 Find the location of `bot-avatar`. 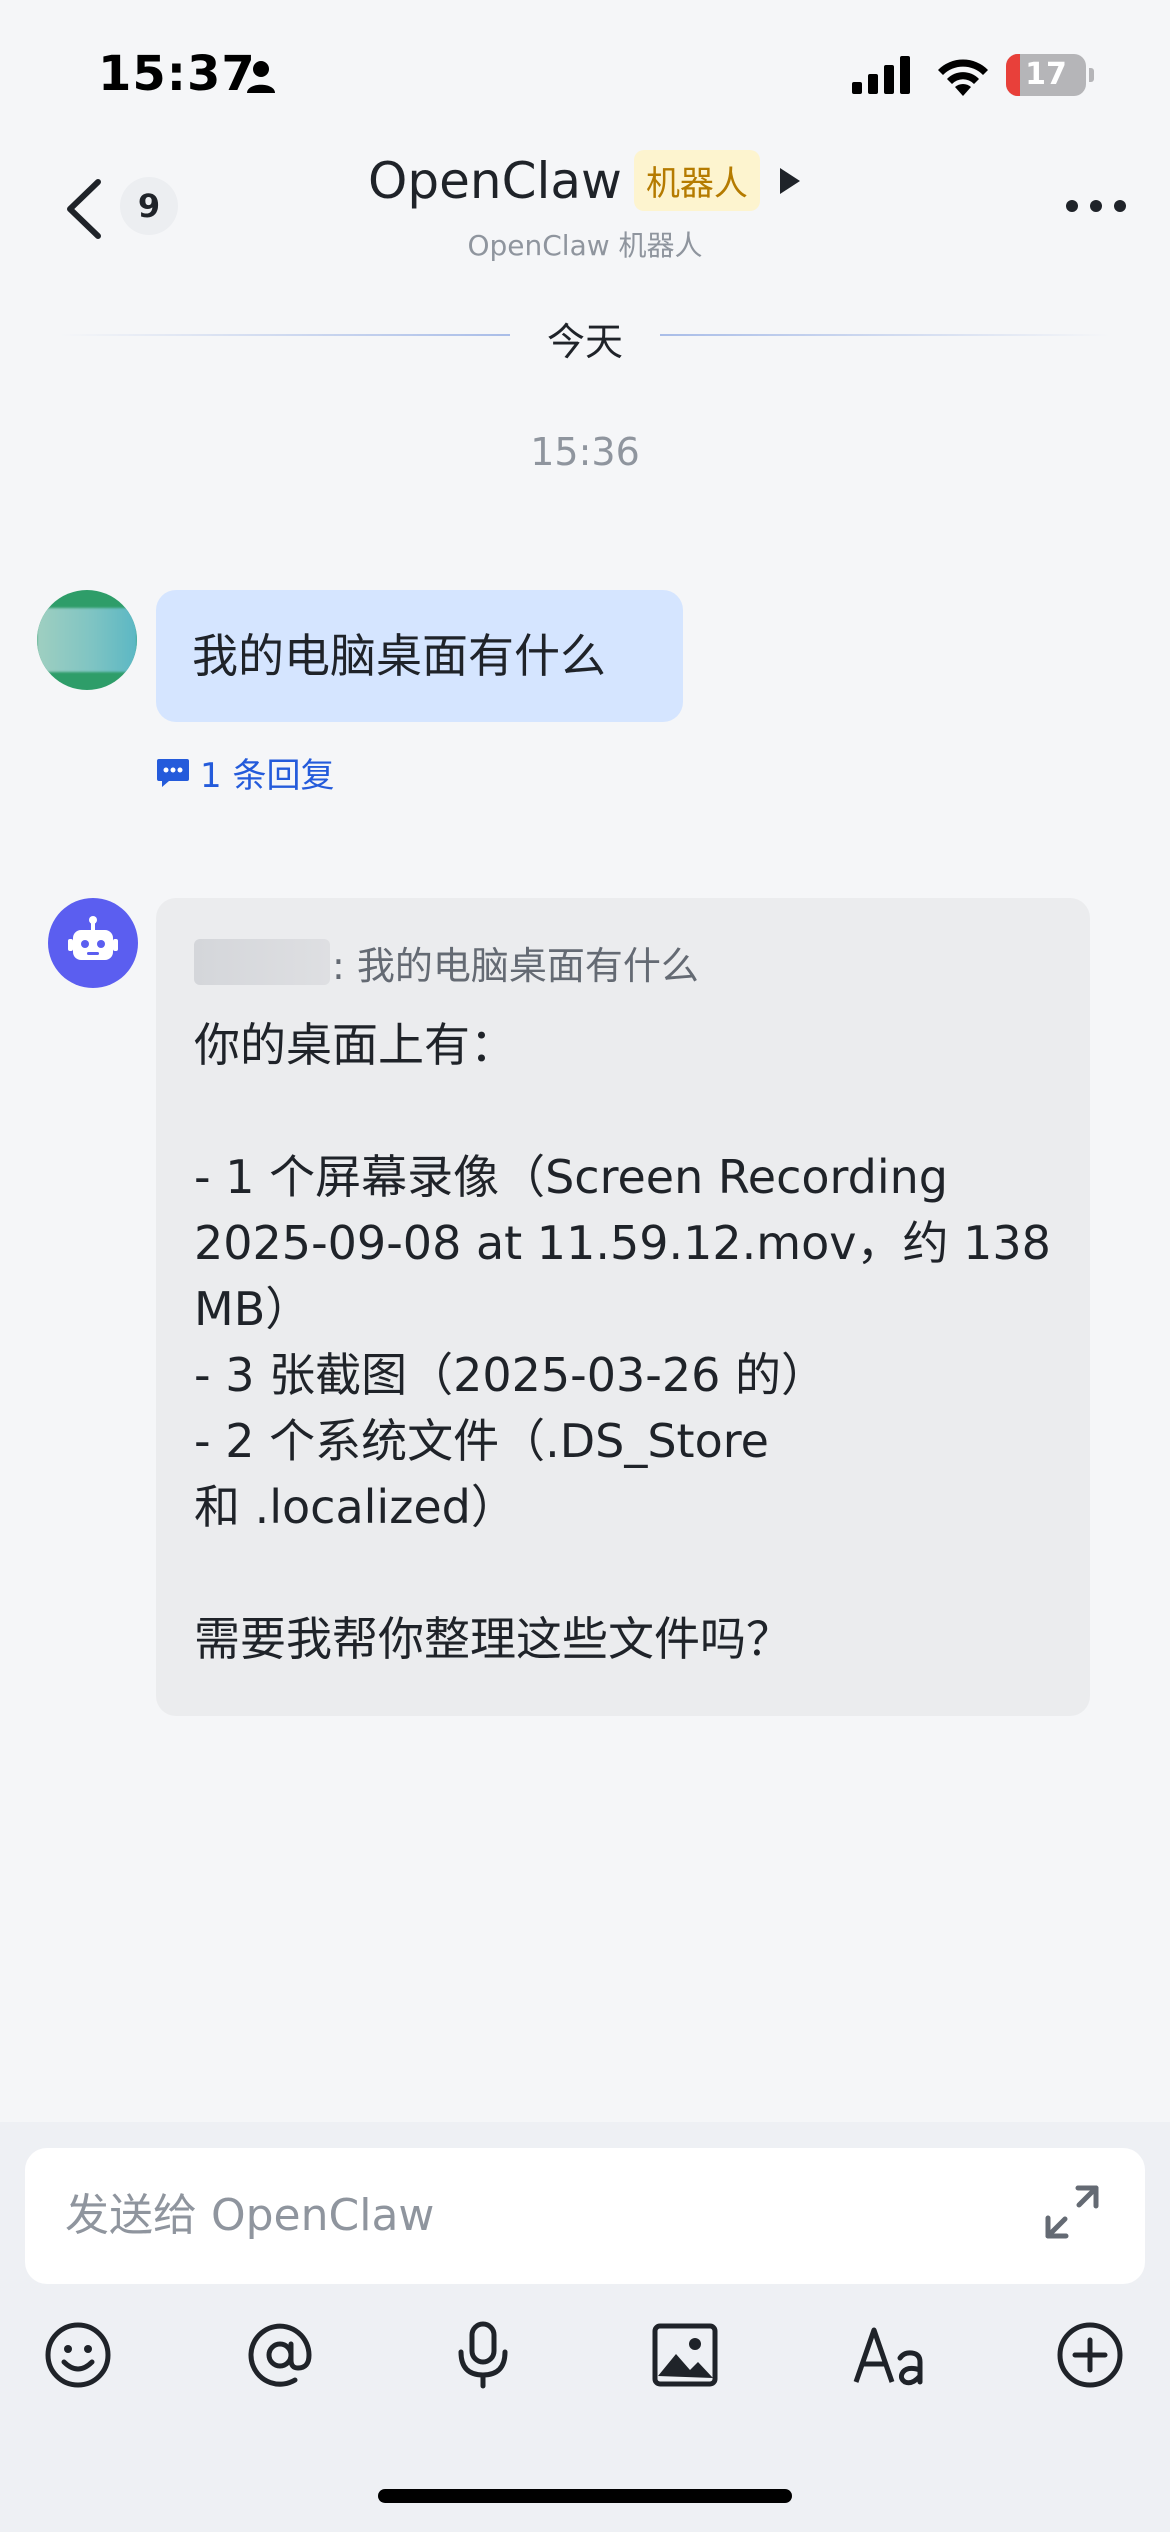

bot-avatar is located at coordinates (93, 943).